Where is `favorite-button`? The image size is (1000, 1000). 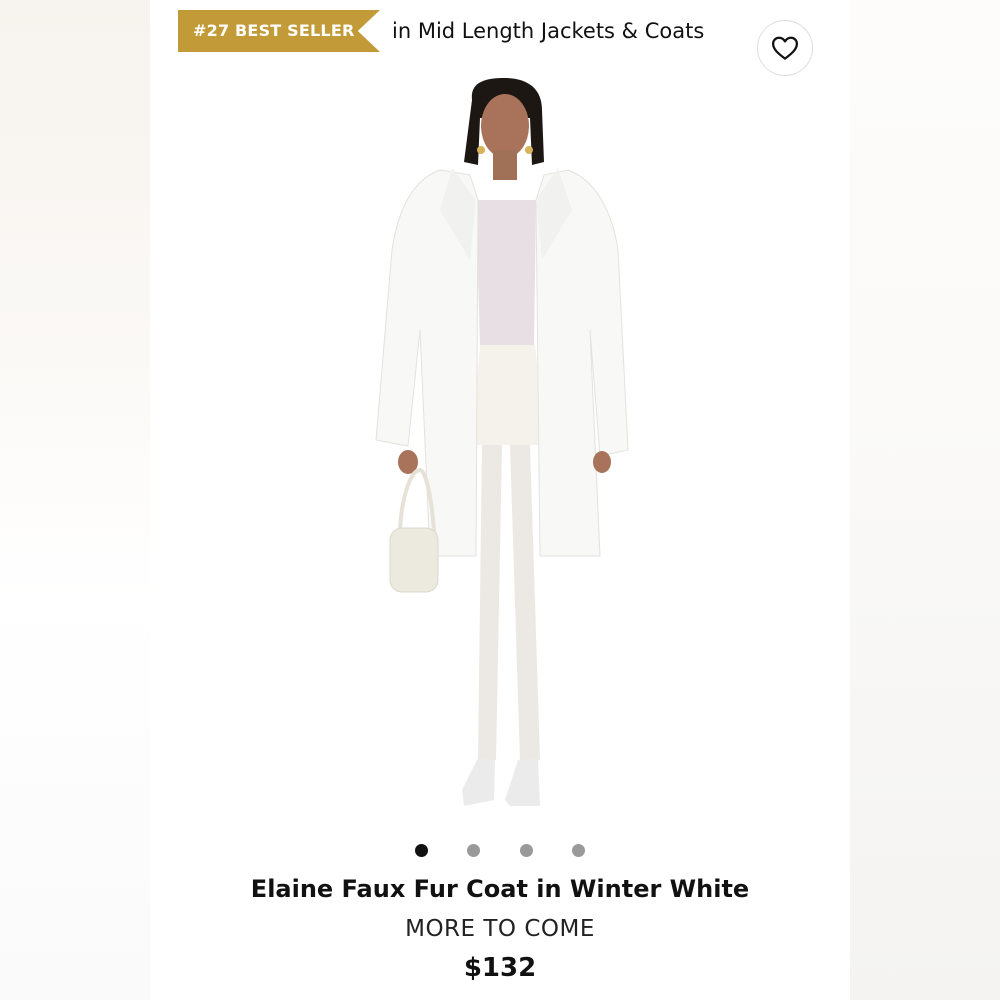
favorite-button is located at coordinates (785, 48).